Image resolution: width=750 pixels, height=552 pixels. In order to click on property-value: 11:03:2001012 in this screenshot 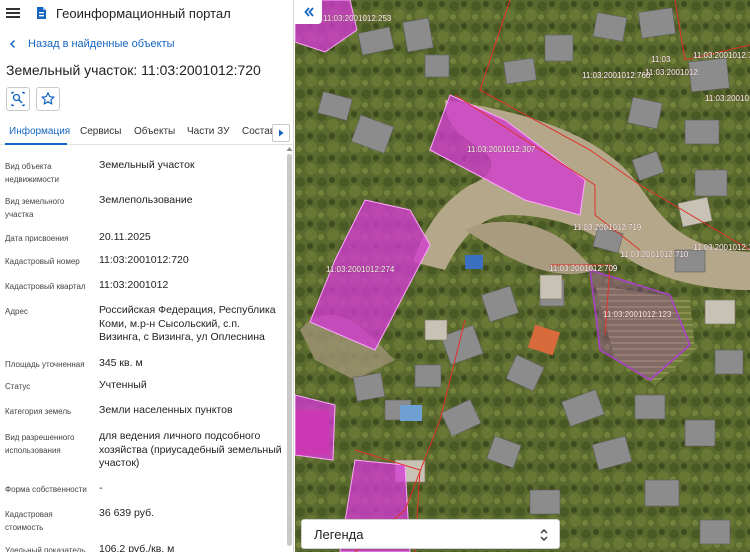, I will do `click(134, 285)`.